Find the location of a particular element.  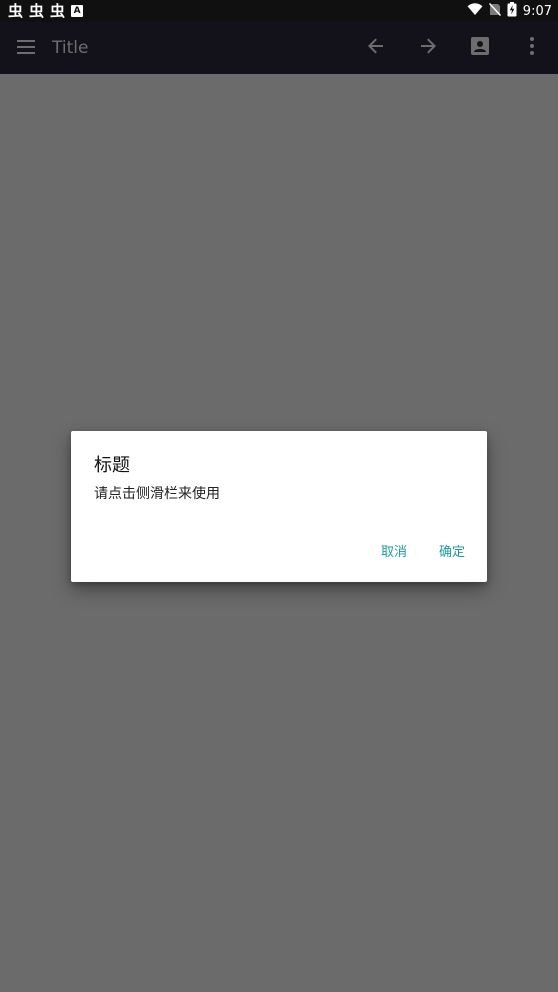

notification-glyph-3: 虫 is located at coordinates (58, 10).